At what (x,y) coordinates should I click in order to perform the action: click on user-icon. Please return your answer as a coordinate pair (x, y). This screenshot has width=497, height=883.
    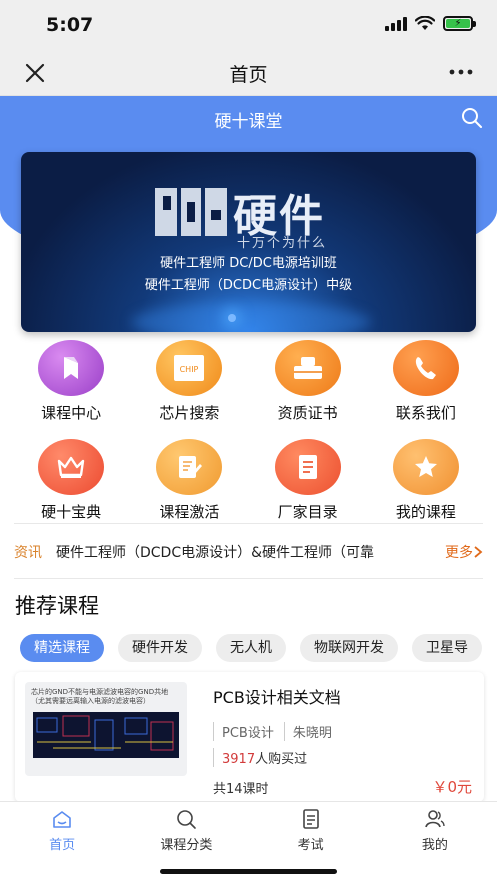
    Looking at the image, I should click on (435, 819).